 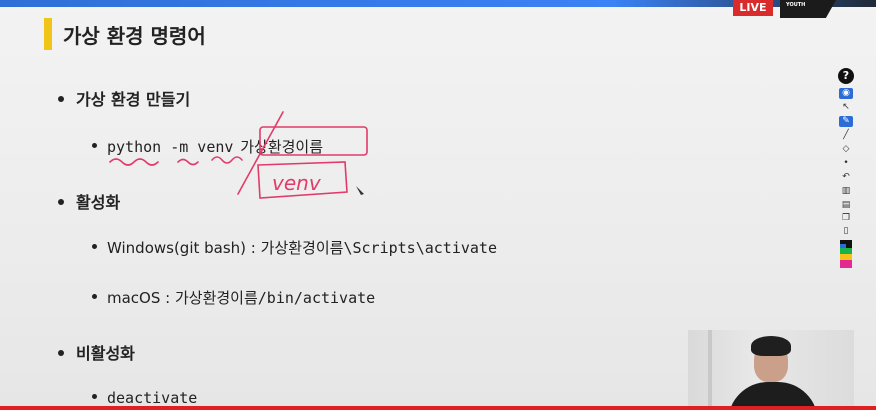 What do you see at coordinates (846, 149) in the screenshot?
I see `eraser-icon: ◇` at bounding box center [846, 149].